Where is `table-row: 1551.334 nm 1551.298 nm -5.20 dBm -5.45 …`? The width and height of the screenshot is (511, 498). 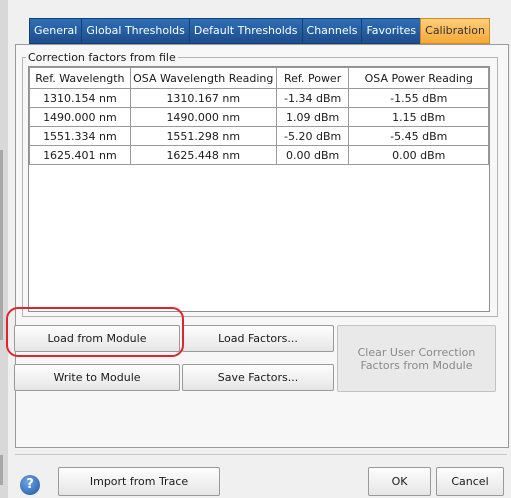 table-row: 1551.334 nm 1551.298 nm -5.20 dBm -5.45 … is located at coordinates (259, 136).